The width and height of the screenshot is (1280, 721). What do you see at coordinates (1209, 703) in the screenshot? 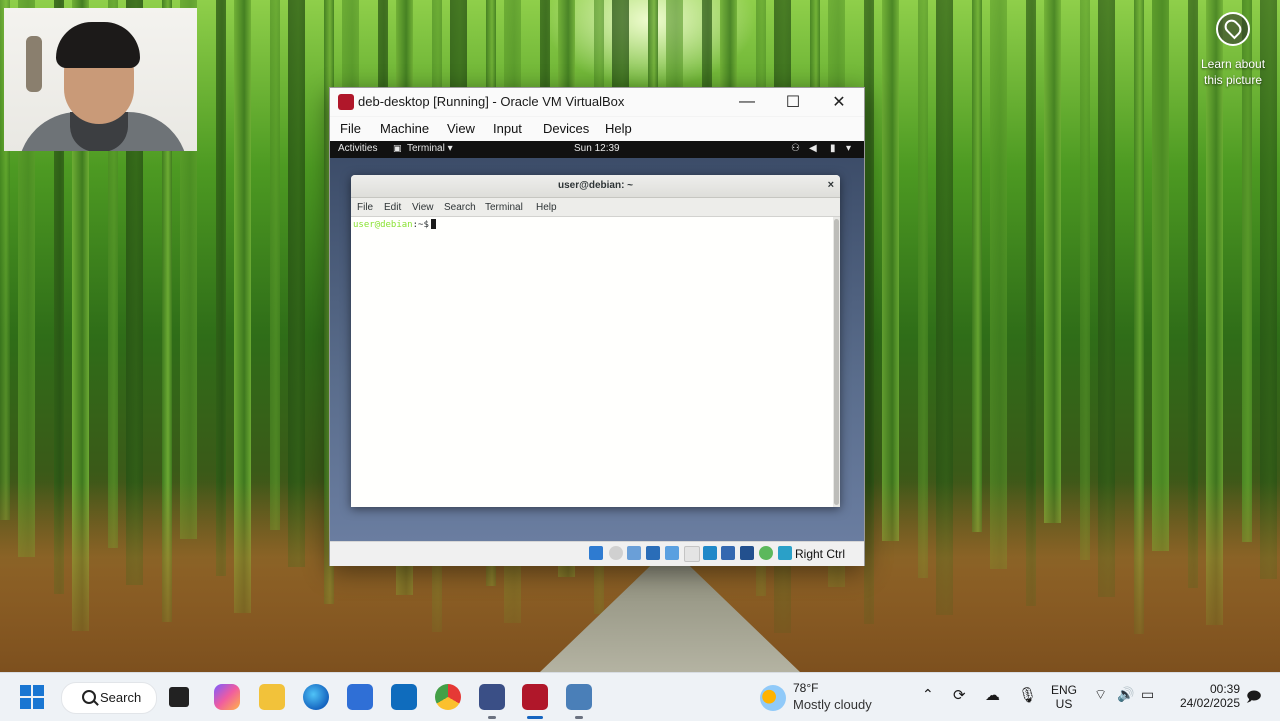
I see `clock-date: 24/02/2025` at bounding box center [1209, 703].